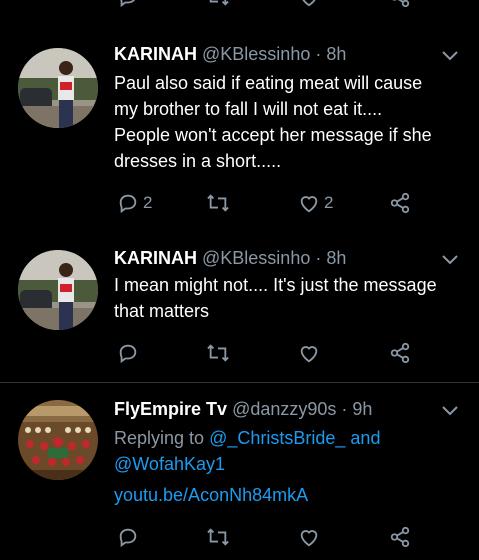 This screenshot has width=479, height=560. Describe the element at coordinates (357, 409) in the screenshot. I see `timestamp: · 9h` at that location.